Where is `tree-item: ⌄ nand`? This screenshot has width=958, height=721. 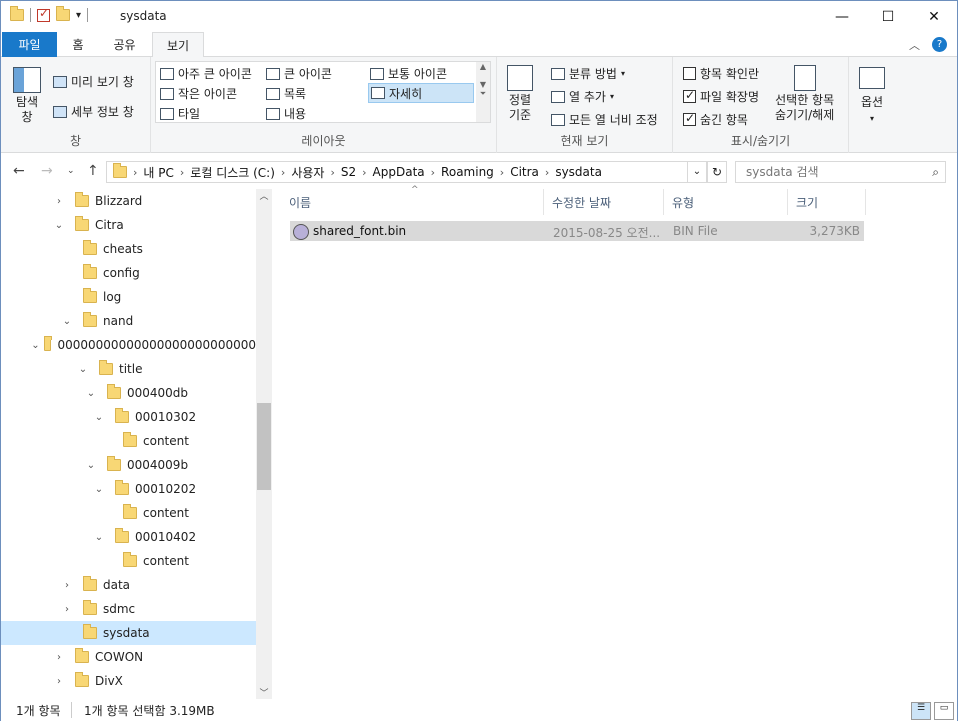
tree-item: ⌄ nand is located at coordinates (128, 321).